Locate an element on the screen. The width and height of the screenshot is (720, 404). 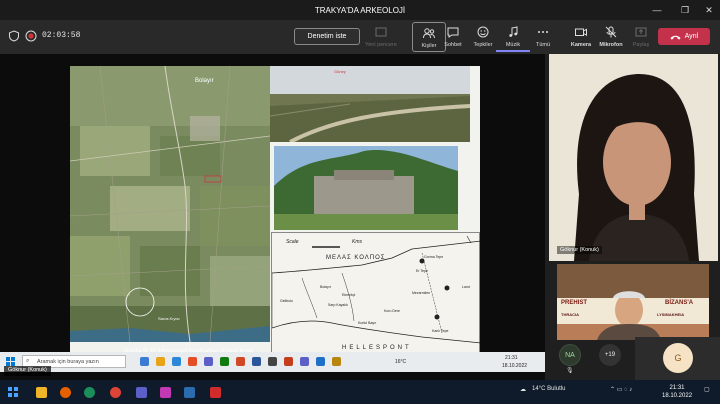
people-icon is located at coordinates (429, 33).